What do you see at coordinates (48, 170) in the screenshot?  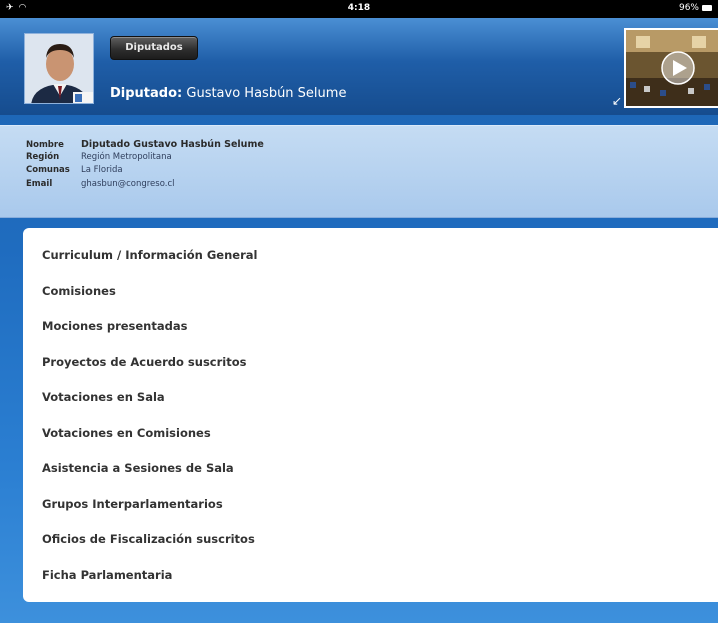 I see `info-key: Comunas` at bounding box center [48, 170].